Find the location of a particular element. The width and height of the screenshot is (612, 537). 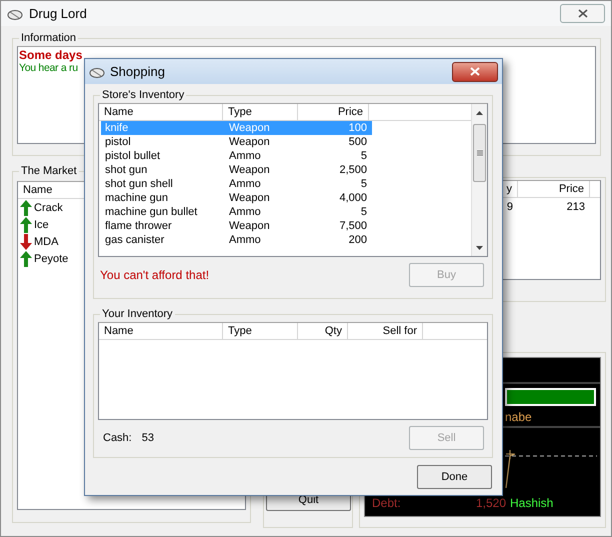

rank-text: nabe is located at coordinates (518, 417).